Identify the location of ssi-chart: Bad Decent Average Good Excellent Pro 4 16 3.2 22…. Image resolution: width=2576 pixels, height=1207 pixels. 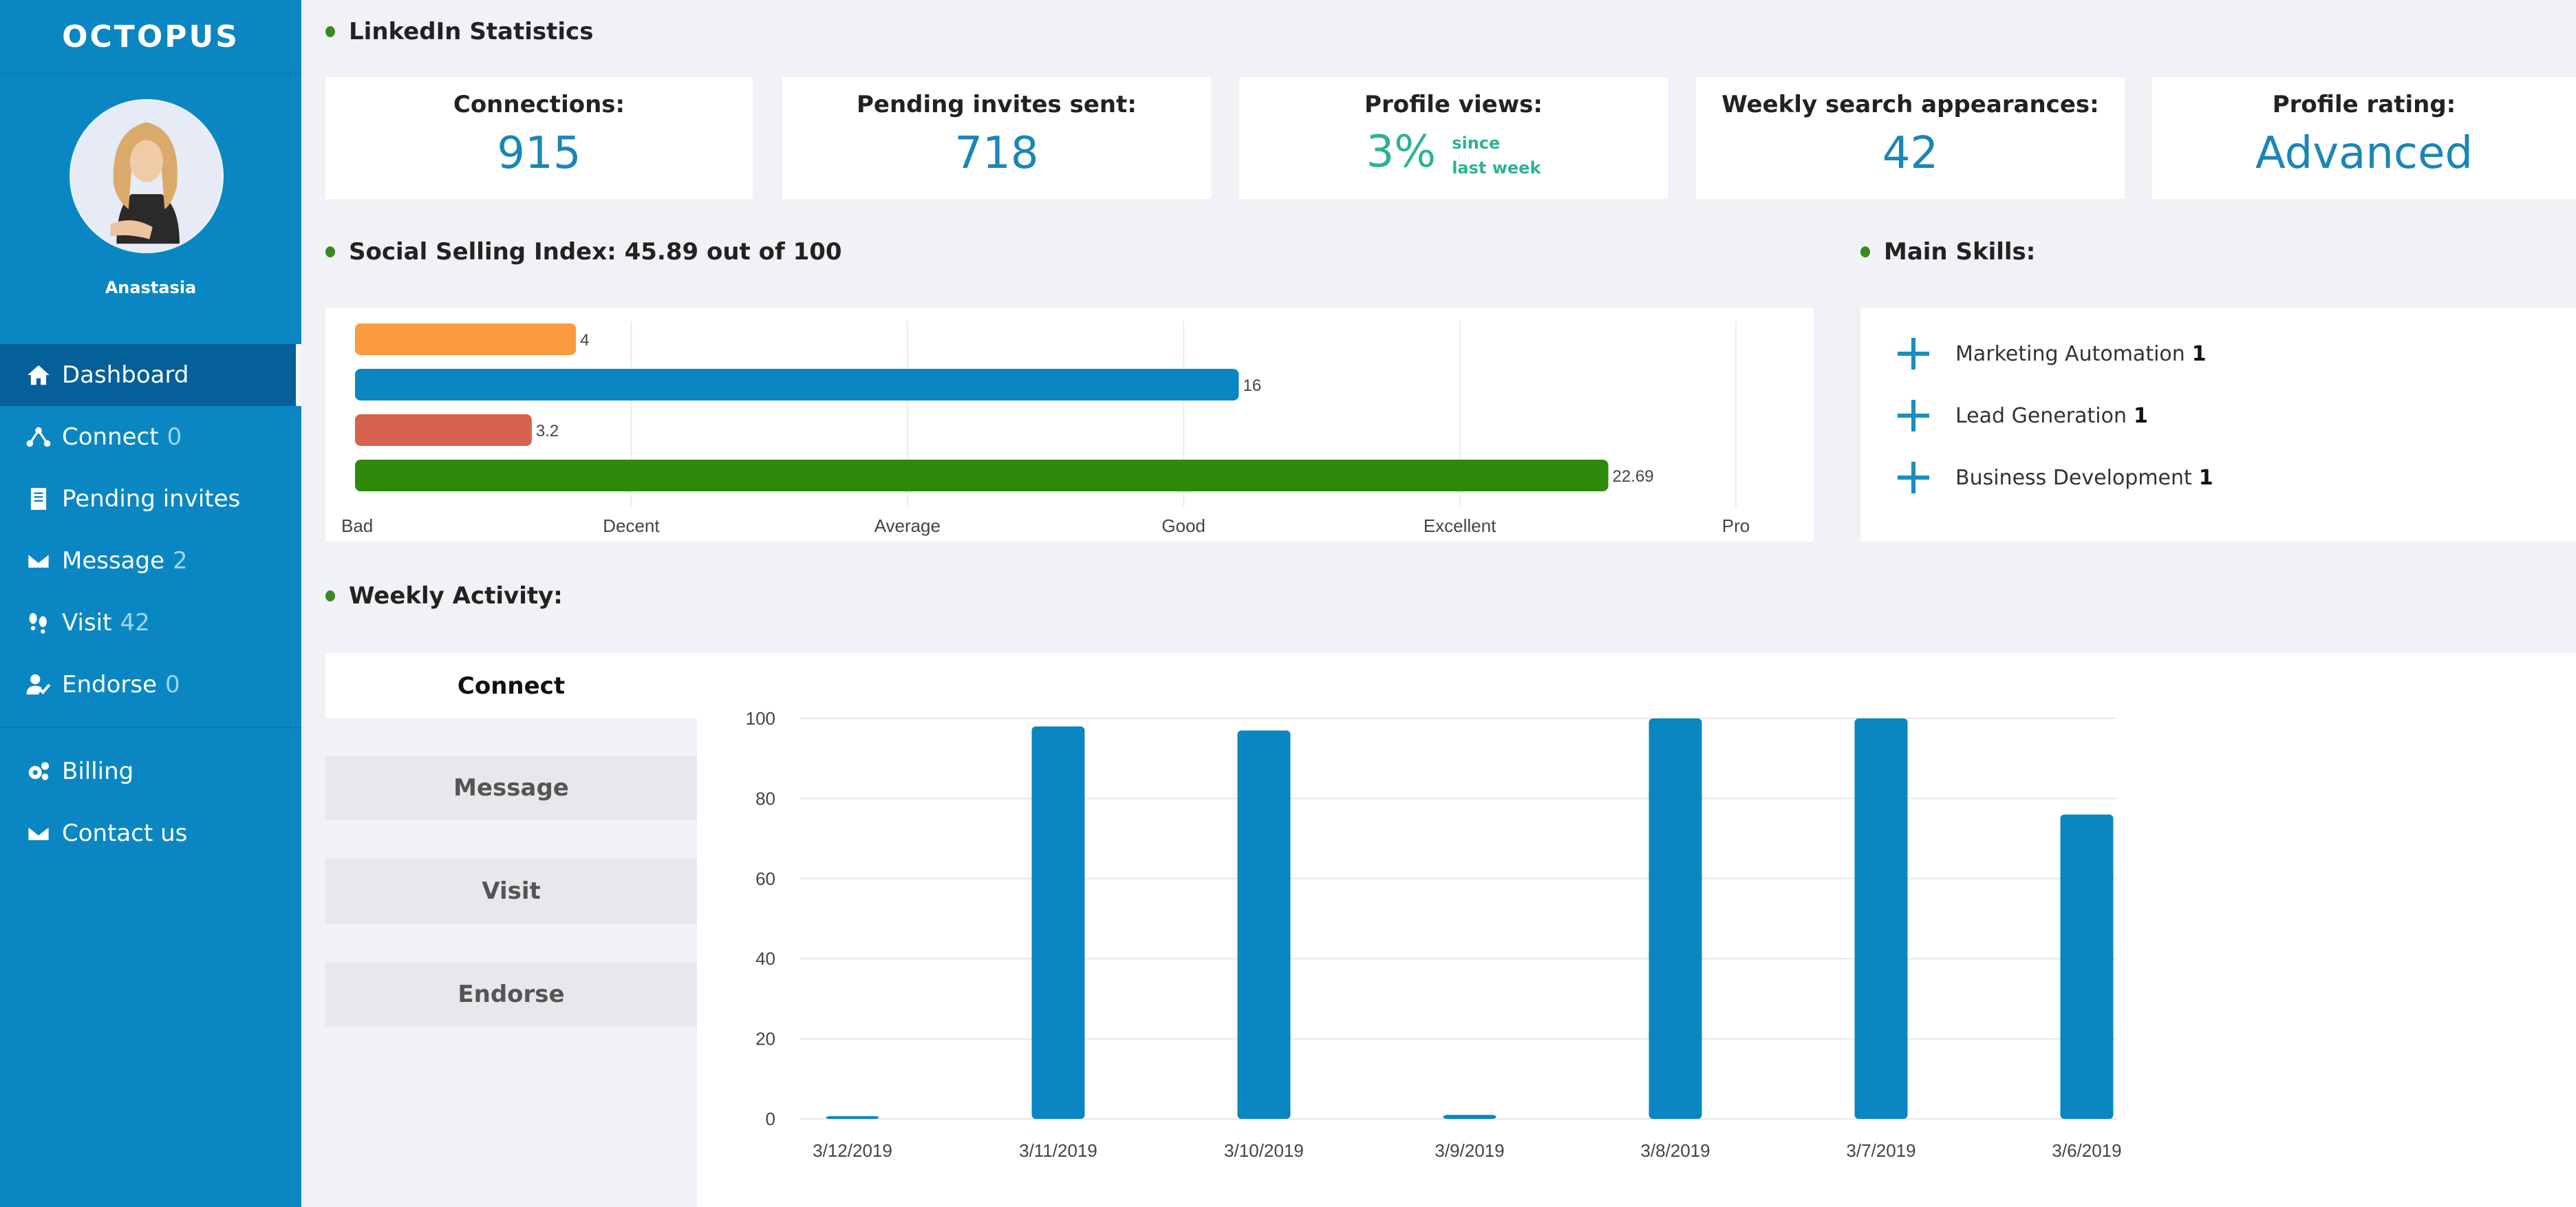
(1045, 428).